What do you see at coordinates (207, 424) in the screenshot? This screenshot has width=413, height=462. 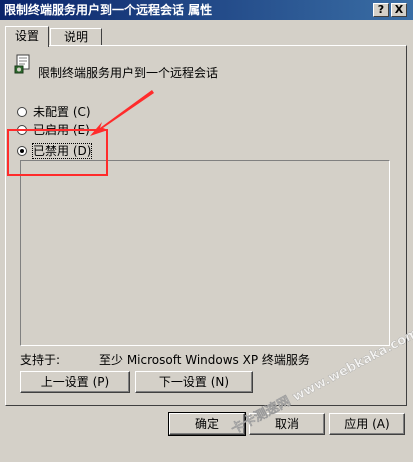 I see `ok-button: 确定` at bounding box center [207, 424].